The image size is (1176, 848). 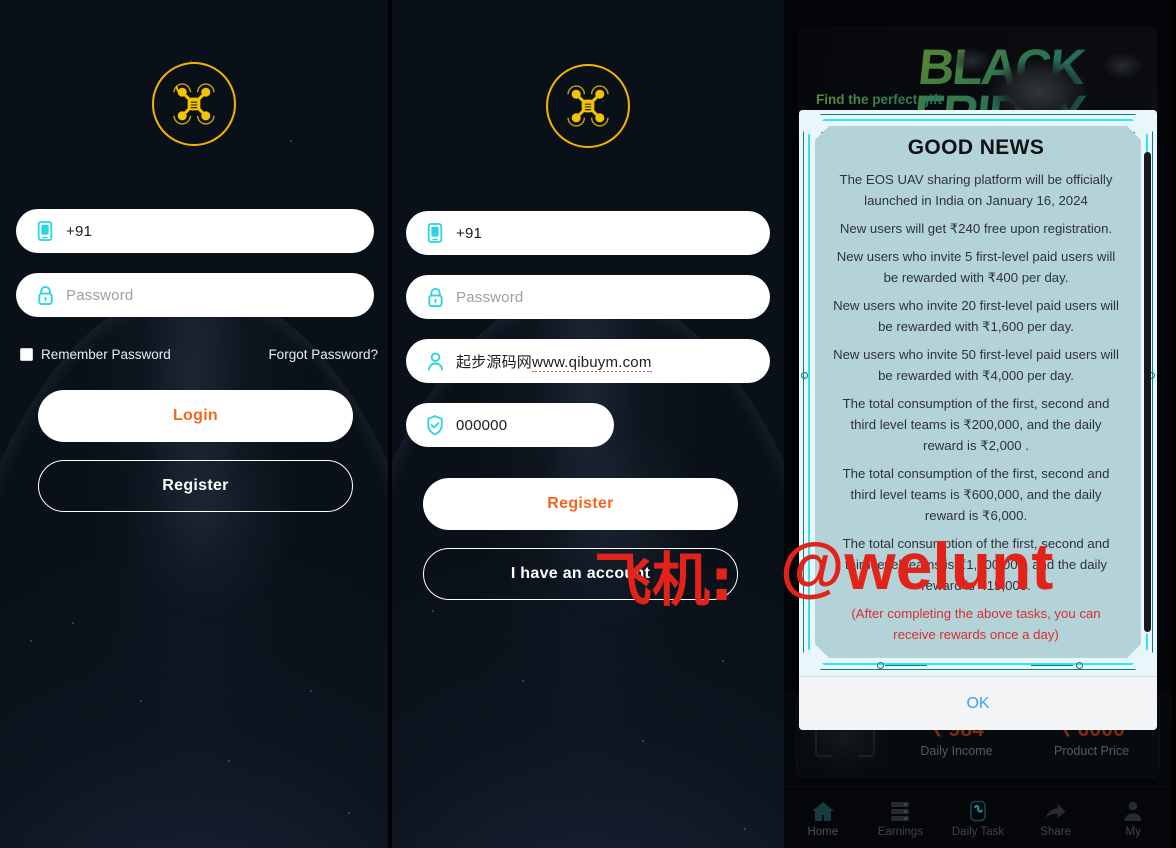 I want to click on login-button: Login, so click(x=195, y=416).